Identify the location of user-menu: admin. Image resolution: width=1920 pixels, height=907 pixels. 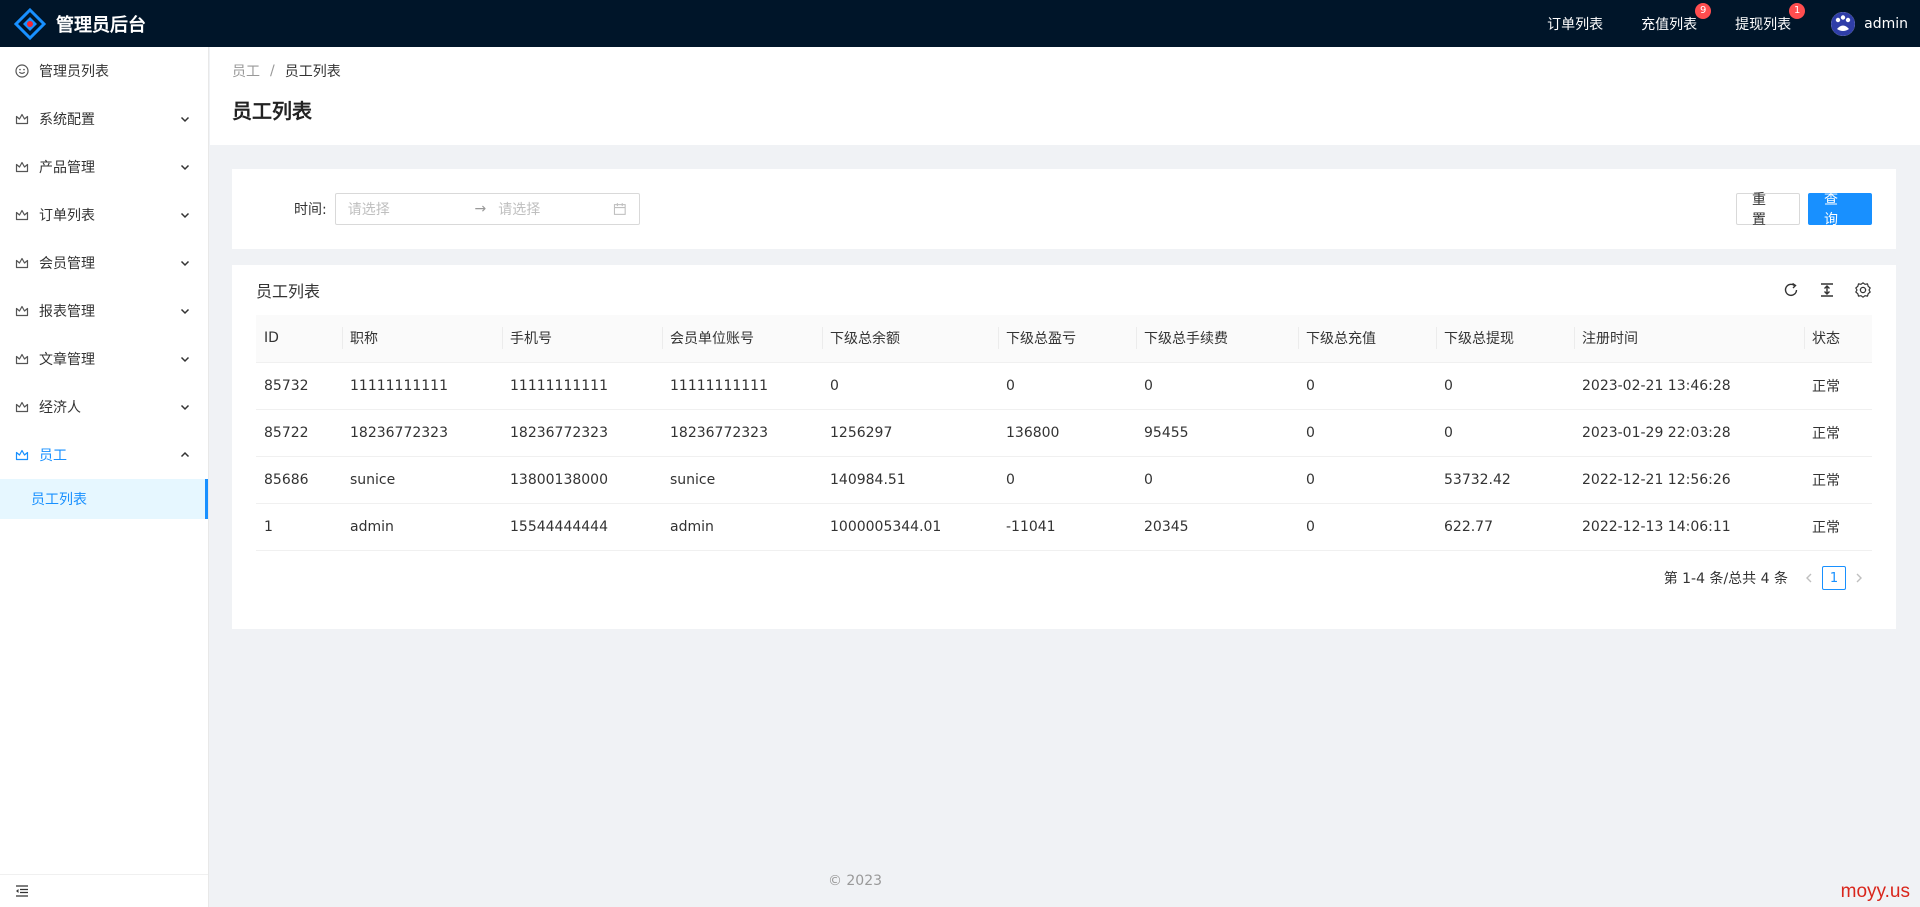
(1869, 23).